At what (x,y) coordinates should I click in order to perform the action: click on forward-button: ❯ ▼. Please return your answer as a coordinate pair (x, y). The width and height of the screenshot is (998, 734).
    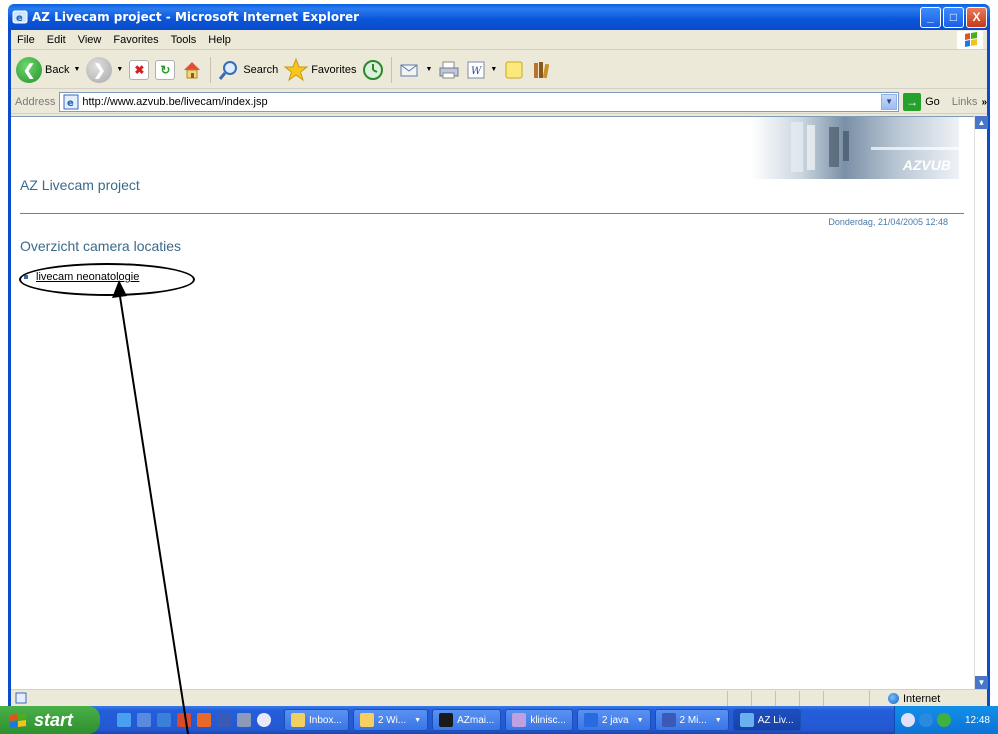
    Looking at the image, I should click on (104, 70).